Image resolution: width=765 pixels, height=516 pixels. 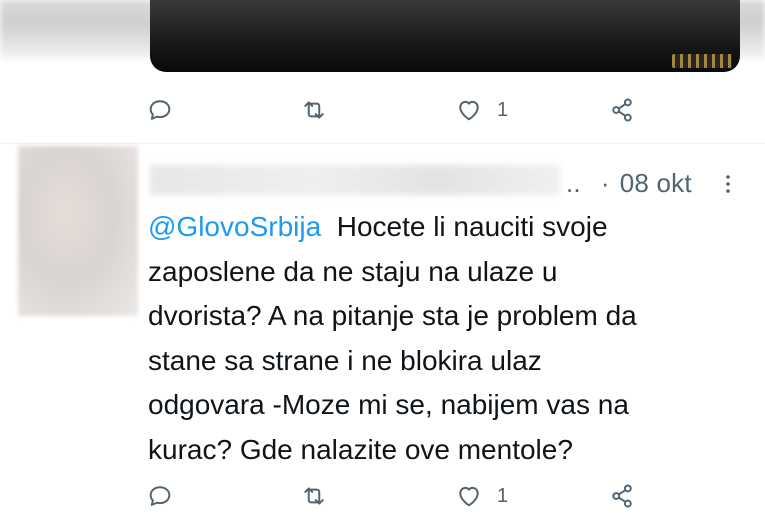 I want to click on more-vertical-icon, so click(x=728, y=184).